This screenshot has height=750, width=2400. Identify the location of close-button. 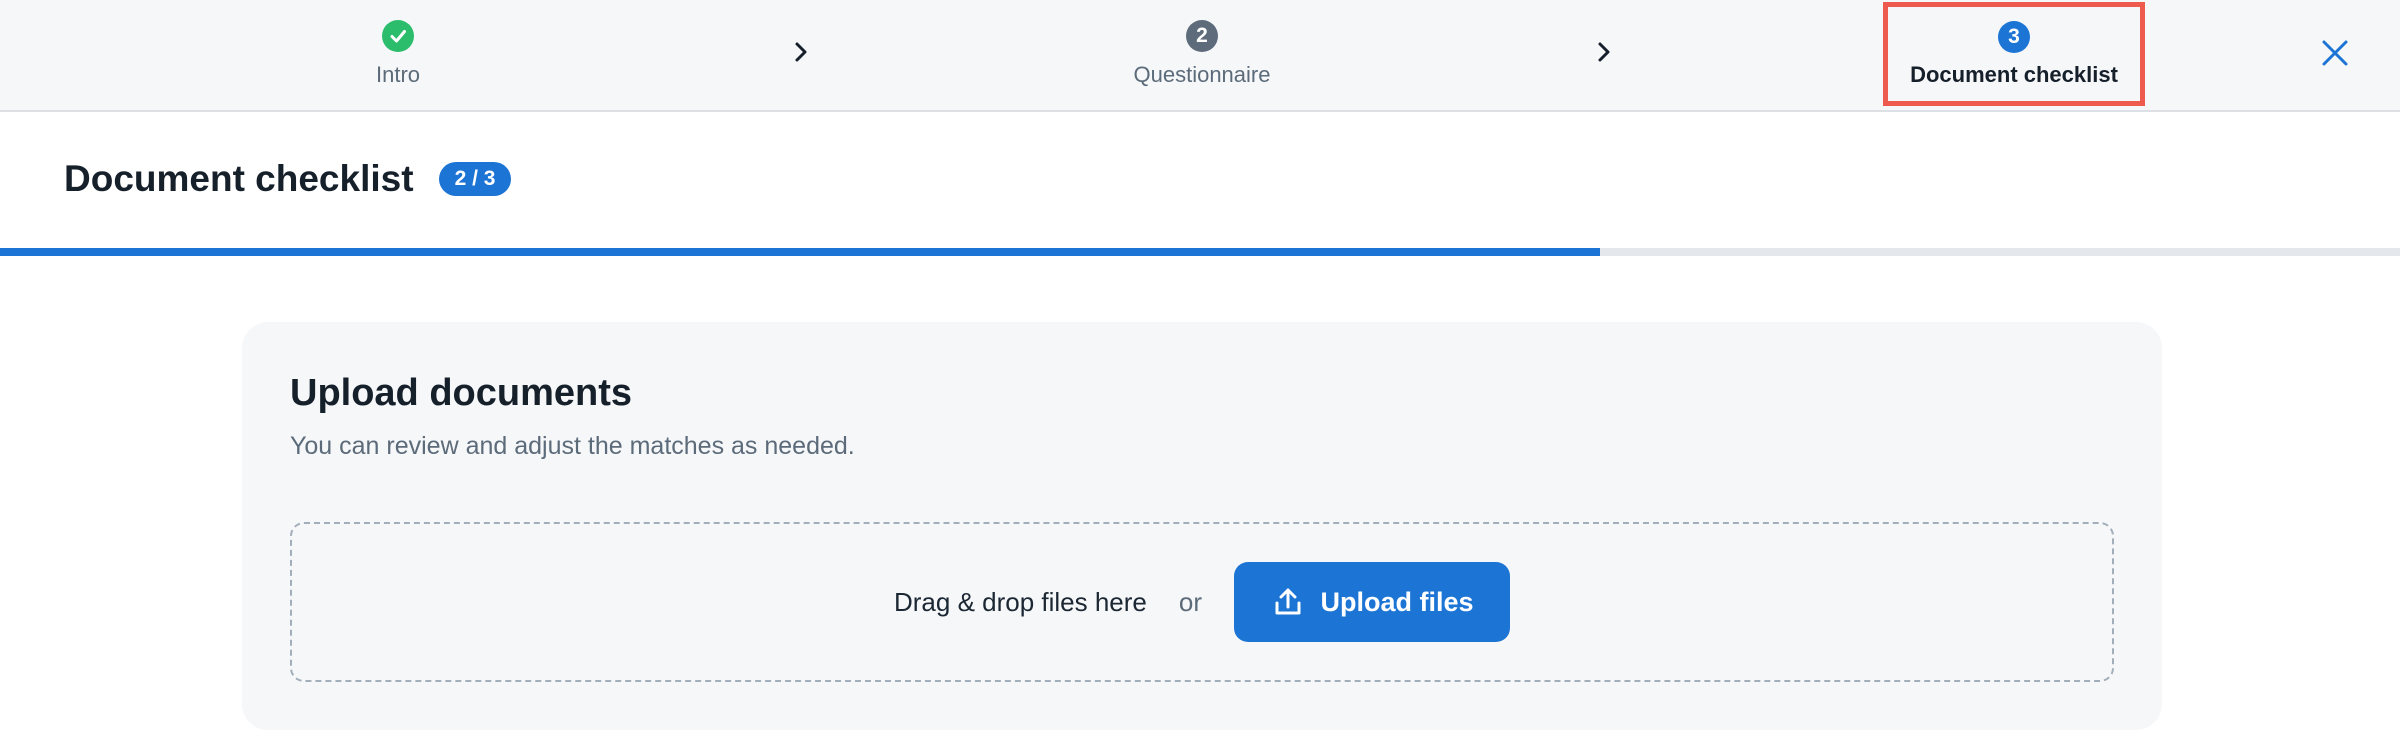
(2335, 55).